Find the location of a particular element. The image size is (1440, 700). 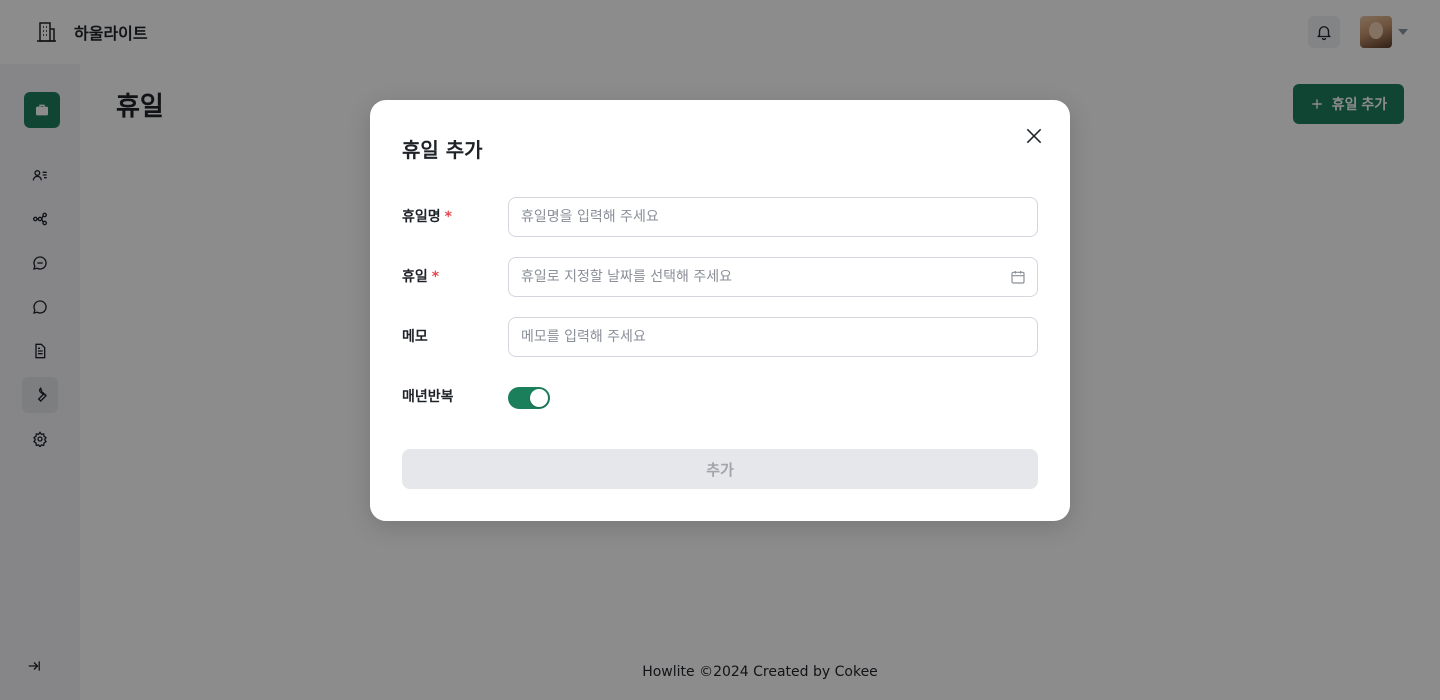

holiday-date-picker is located at coordinates (773, 277).